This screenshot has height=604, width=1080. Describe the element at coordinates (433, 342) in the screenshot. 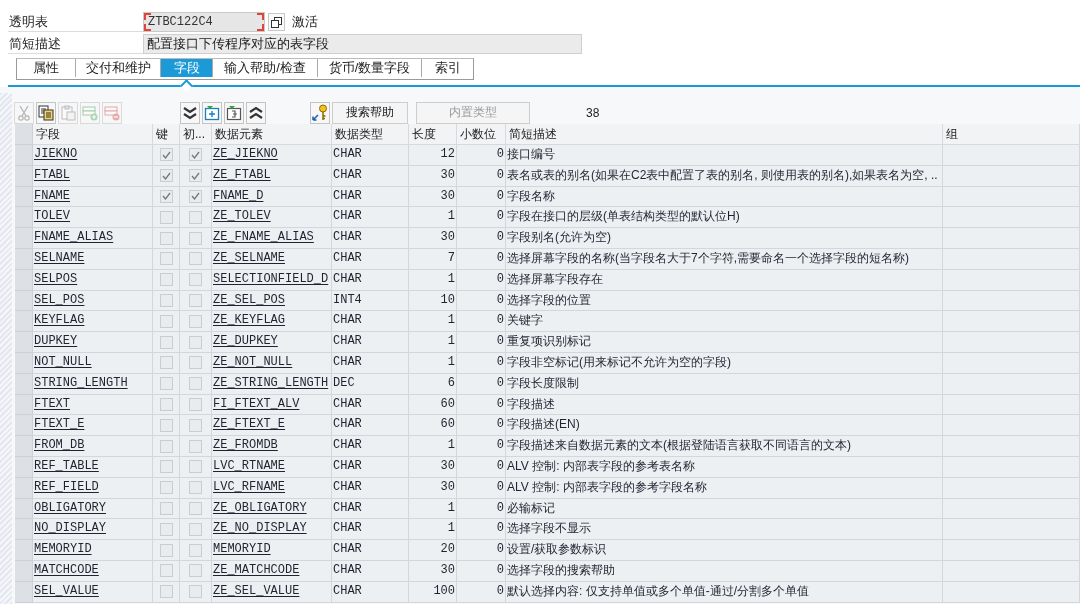

I see `table-cell: 1` at that location.